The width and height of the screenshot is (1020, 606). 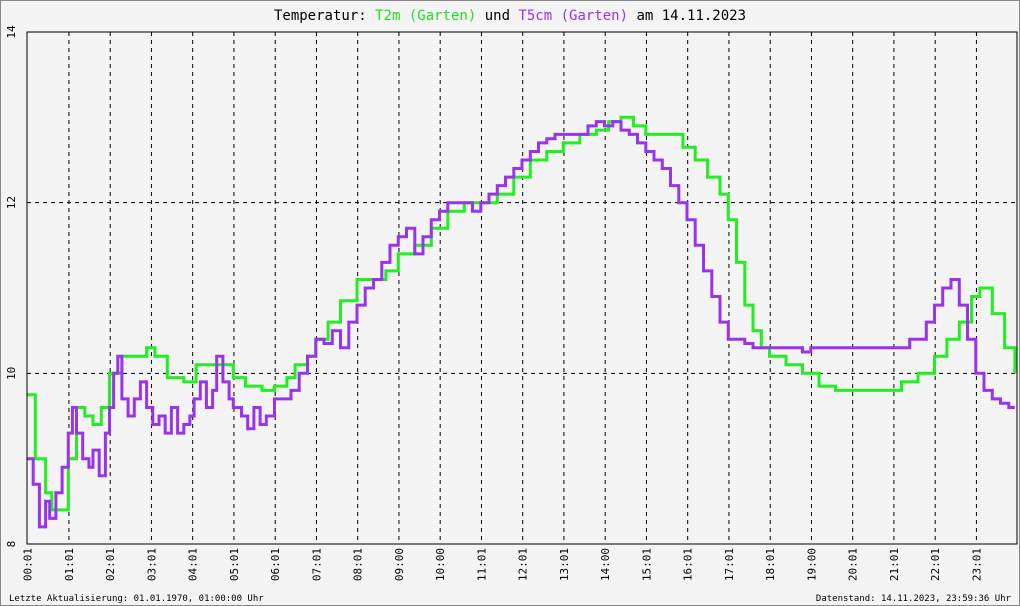 I want to click on x-tick-label: 16:01, so click(x=688, y=564).